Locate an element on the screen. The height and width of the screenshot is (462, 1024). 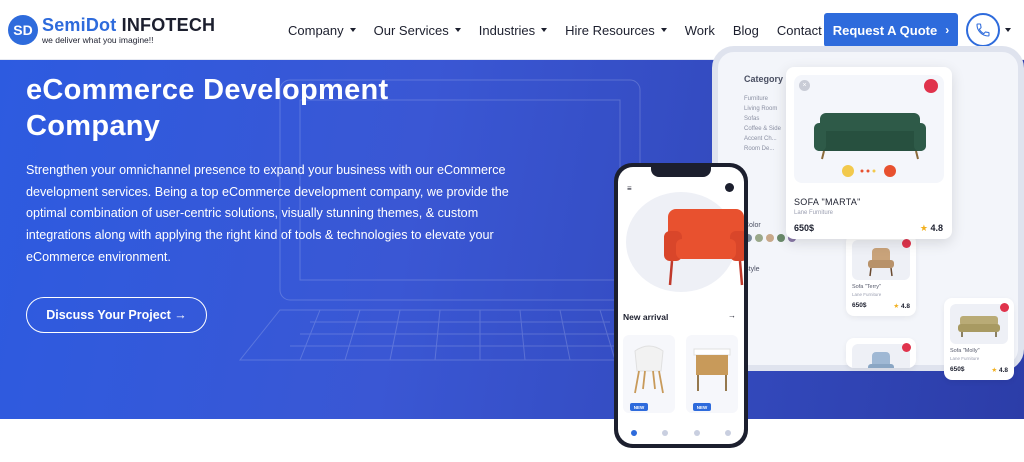
nav-our-services: Our Services is located at coordinates (417, 30).